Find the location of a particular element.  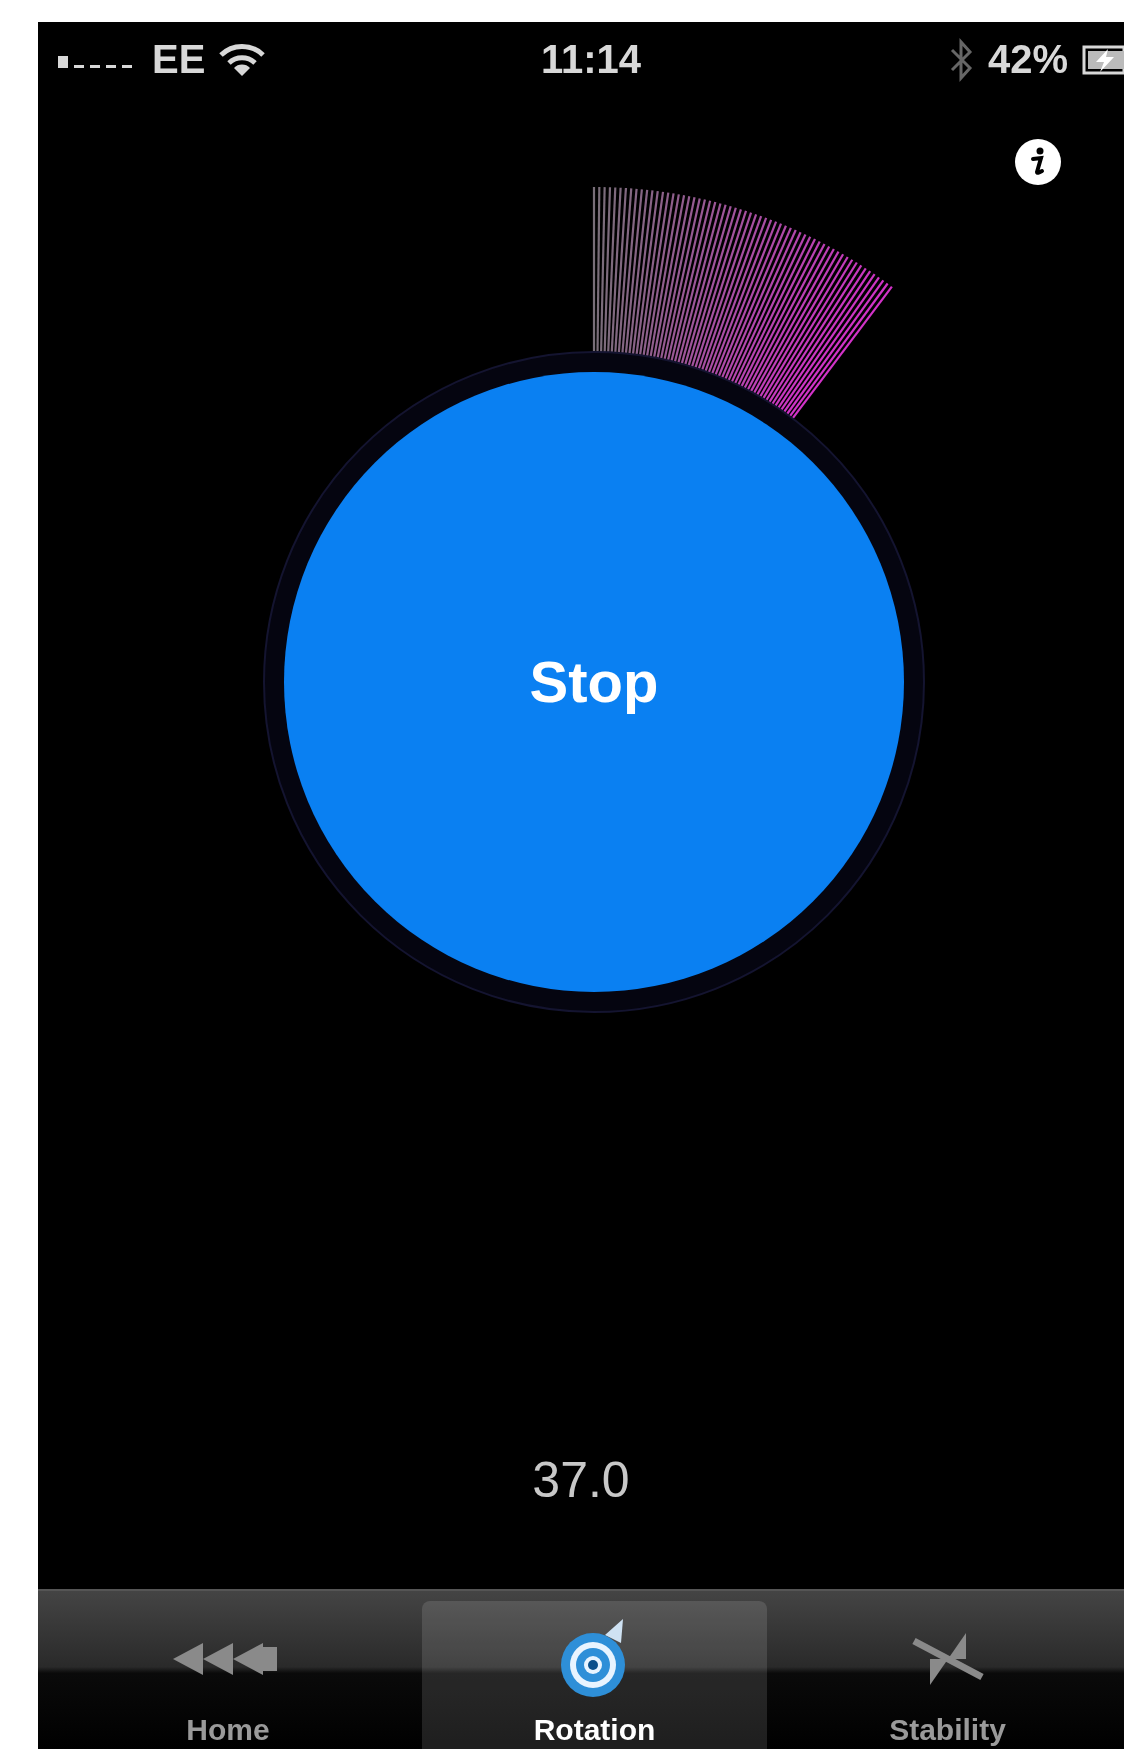

clock-time: 11:14 is located at coordinates (591, 59).